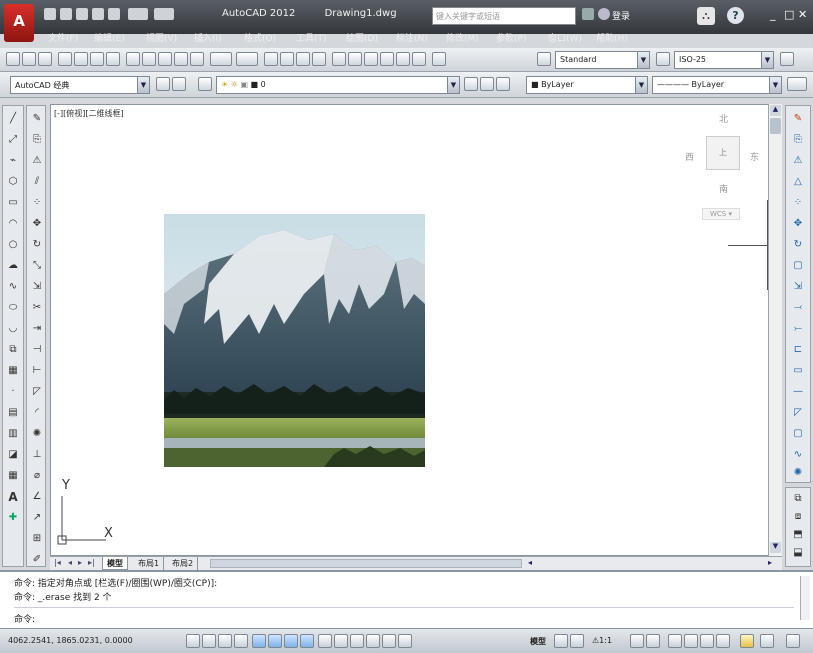 This screenshot has width=813, height=653. Describe the element at coordinates (798, 455) in the screenshot. I see `blend-icon: ∿` at that location.